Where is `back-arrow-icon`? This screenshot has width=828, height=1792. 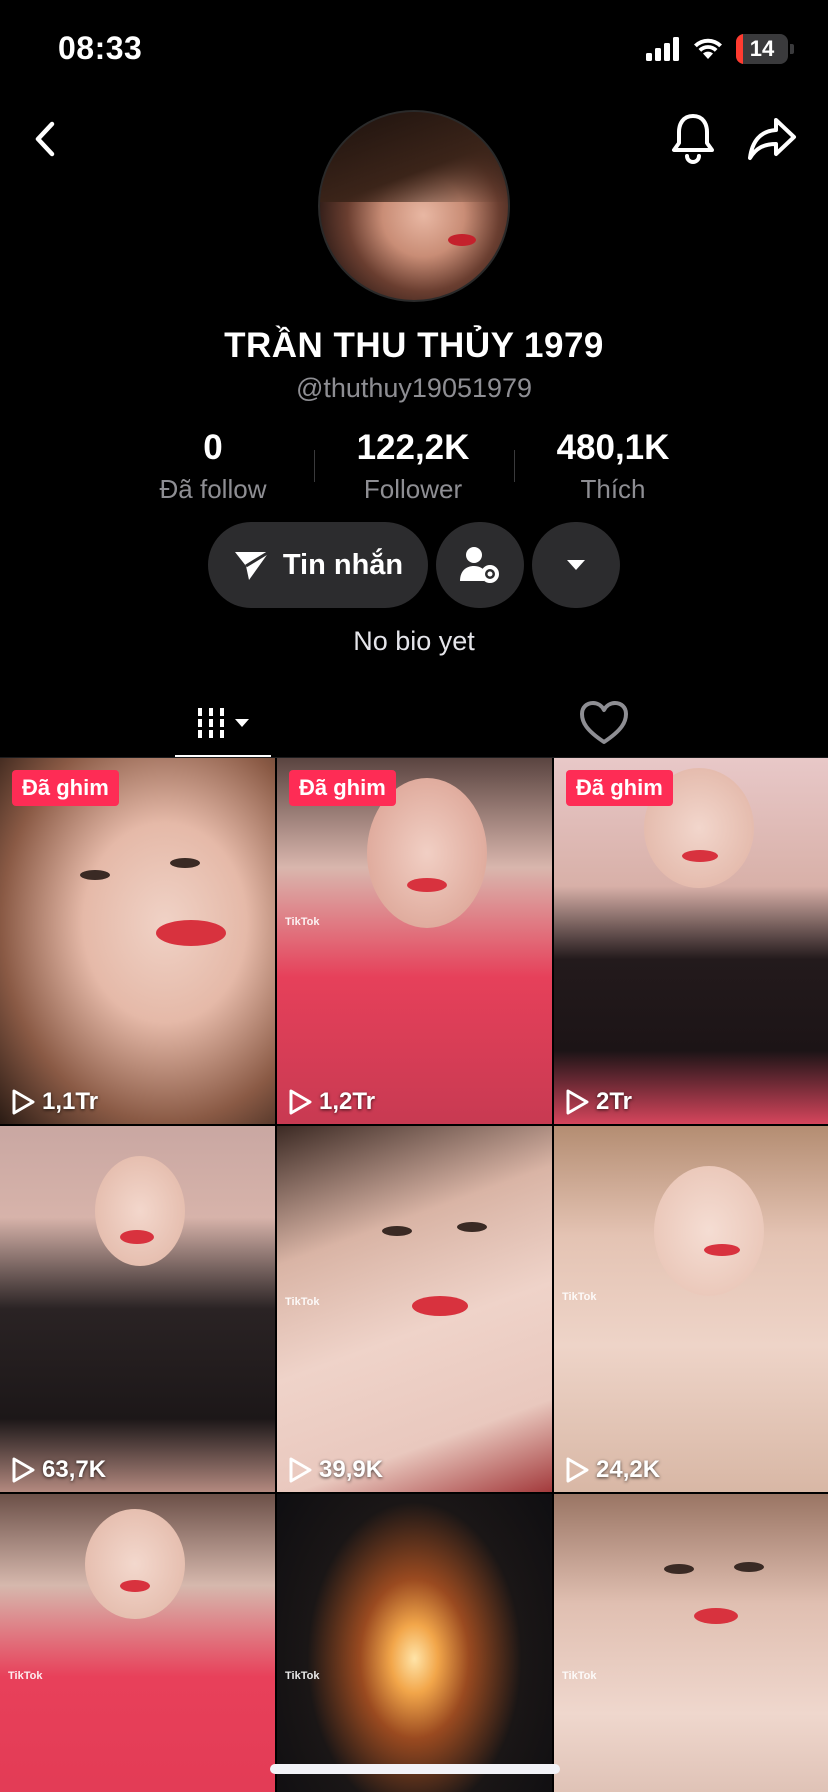
back-arrow-icon is located at coordinates (46, 139).